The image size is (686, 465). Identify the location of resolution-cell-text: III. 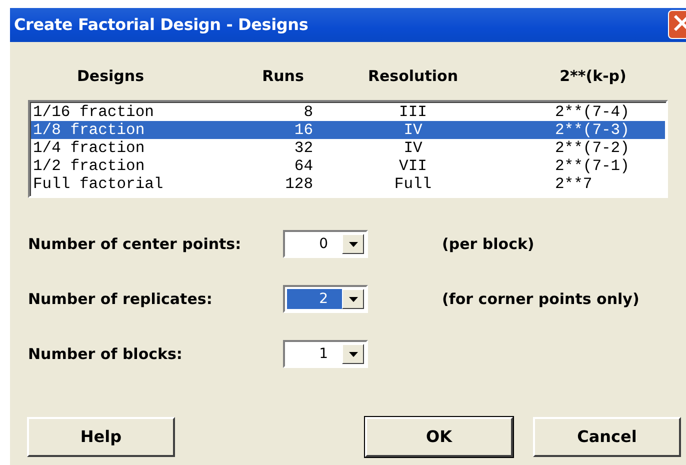
(413, 112).